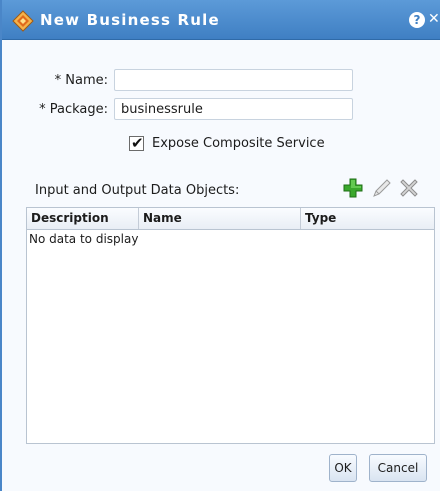  Describe the element at coordinates (81, 80) in the screenshot. I see `name-label: * Name:` at that location.